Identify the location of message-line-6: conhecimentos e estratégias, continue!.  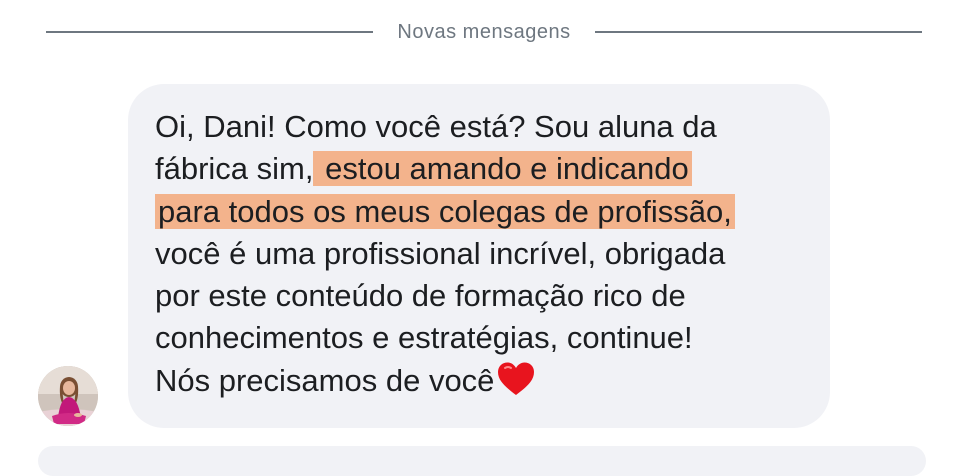
(480, 338).